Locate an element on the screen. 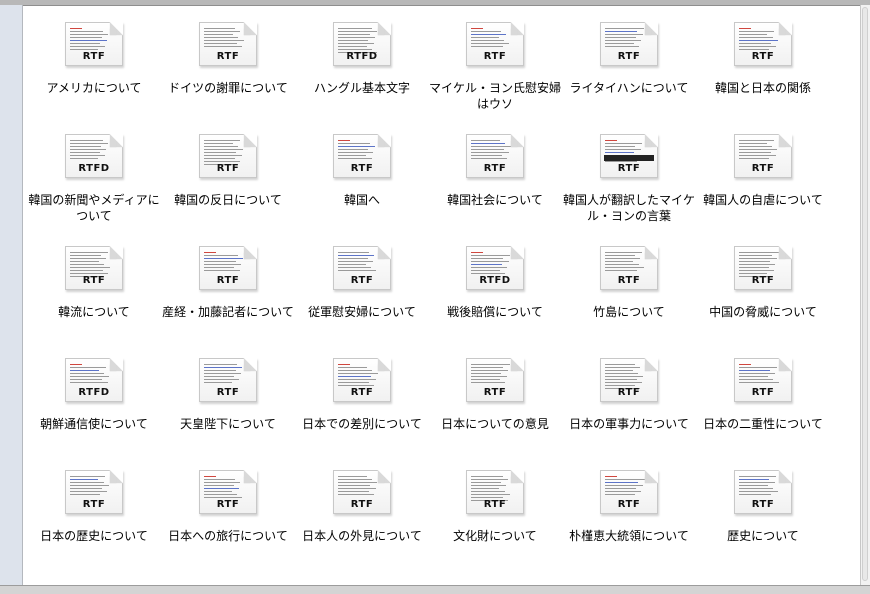 This screenshot has width=870, height=594. file-item: RTFD ハングル基本文字 is located at coordinates (362, 61).